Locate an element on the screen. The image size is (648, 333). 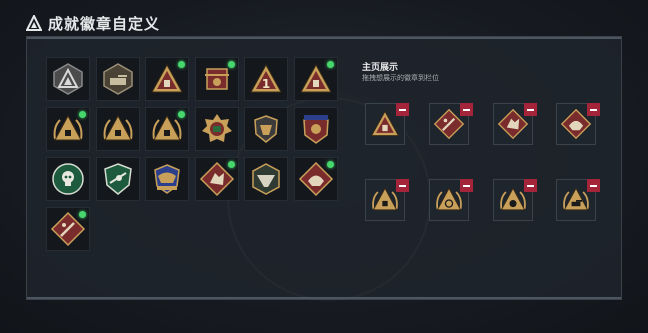
showcase-title: 主页展示 is located at coordinates (380, 68).